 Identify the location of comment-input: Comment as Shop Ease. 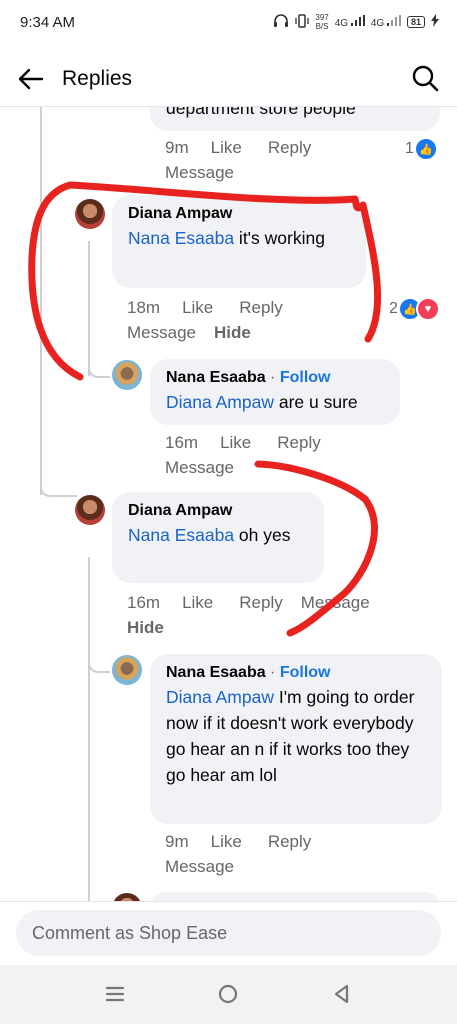
(228, 933).